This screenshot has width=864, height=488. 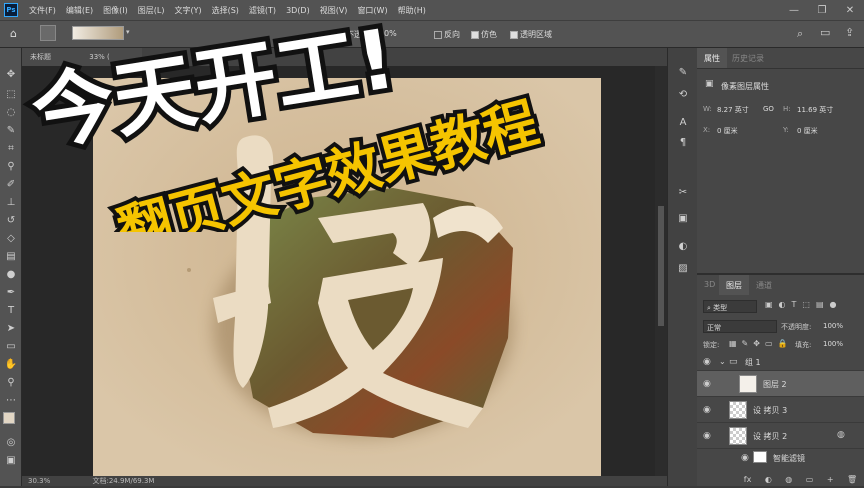 What do you see at coordinates (748, 58) in the screenshot?
I see `tab-history: 历史记录` at bounding box center [748, 58].